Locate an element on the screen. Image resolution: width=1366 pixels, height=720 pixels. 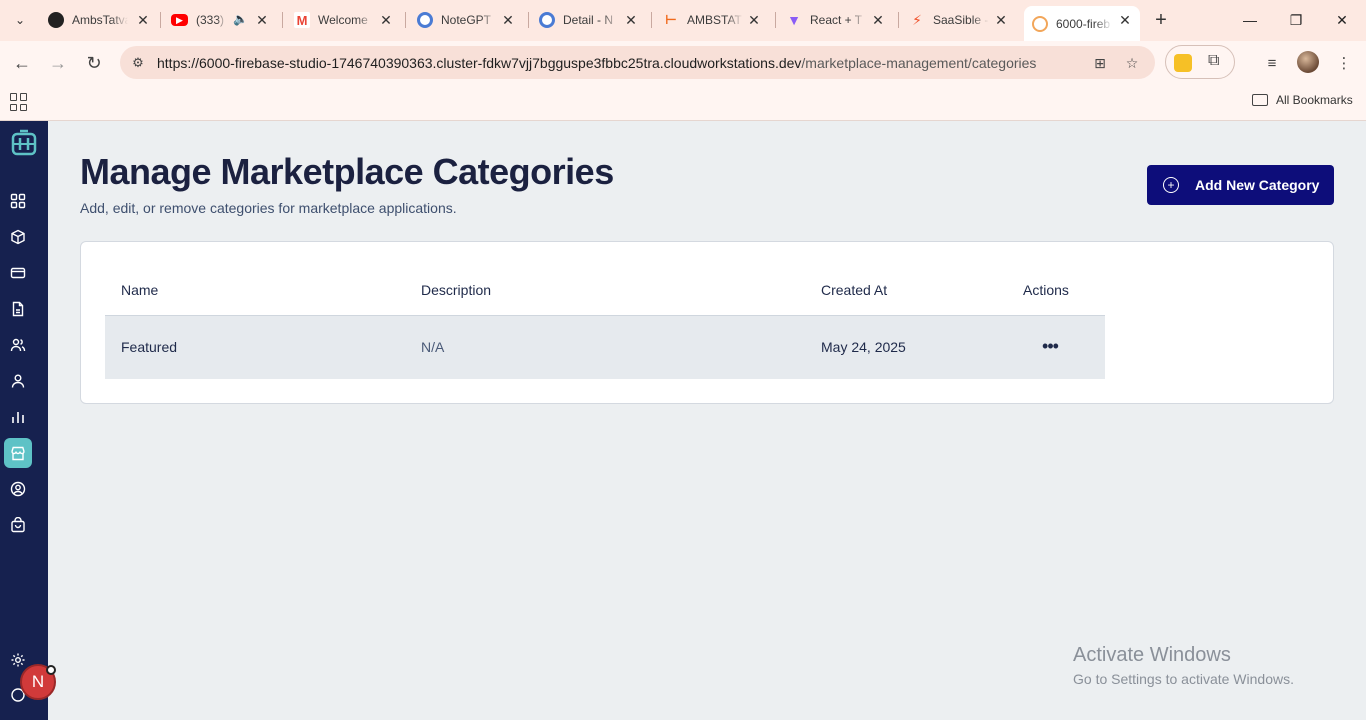
tab-title: (333) is located at coordinates (210, 20).